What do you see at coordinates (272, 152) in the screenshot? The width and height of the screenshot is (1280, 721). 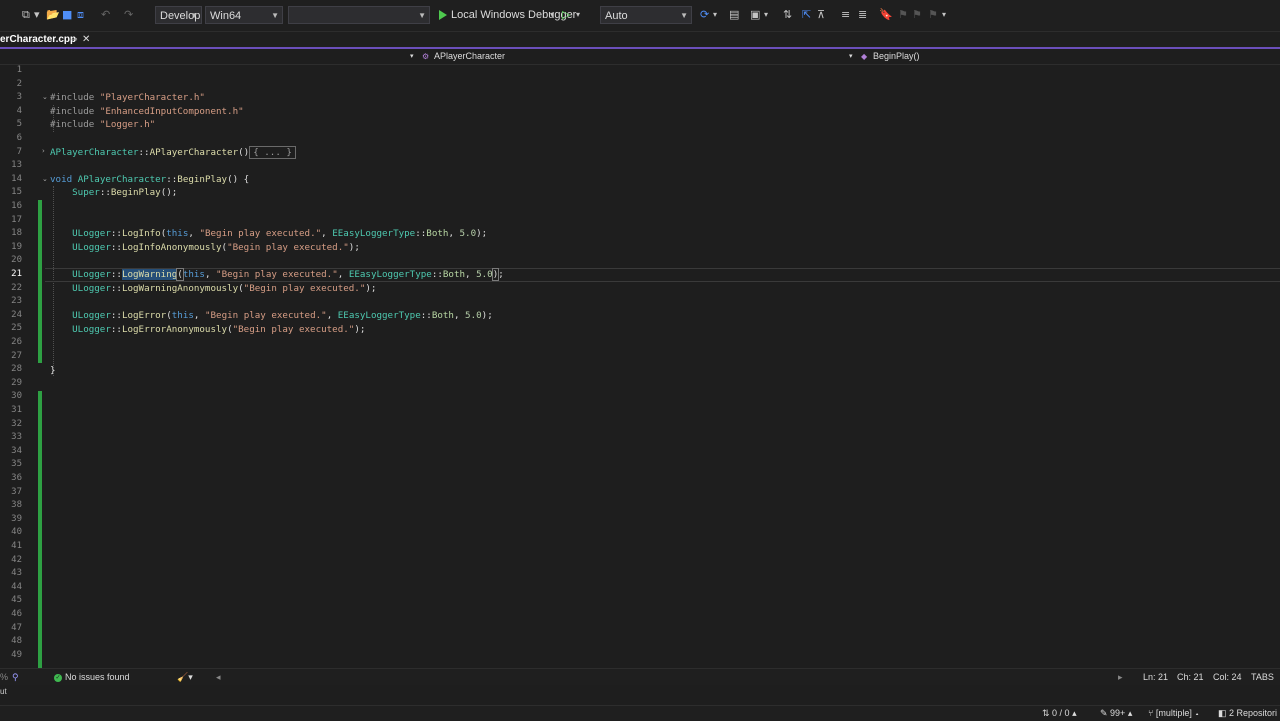 I see `collapsed-block: { ... }` at bounding box center [272, 152].